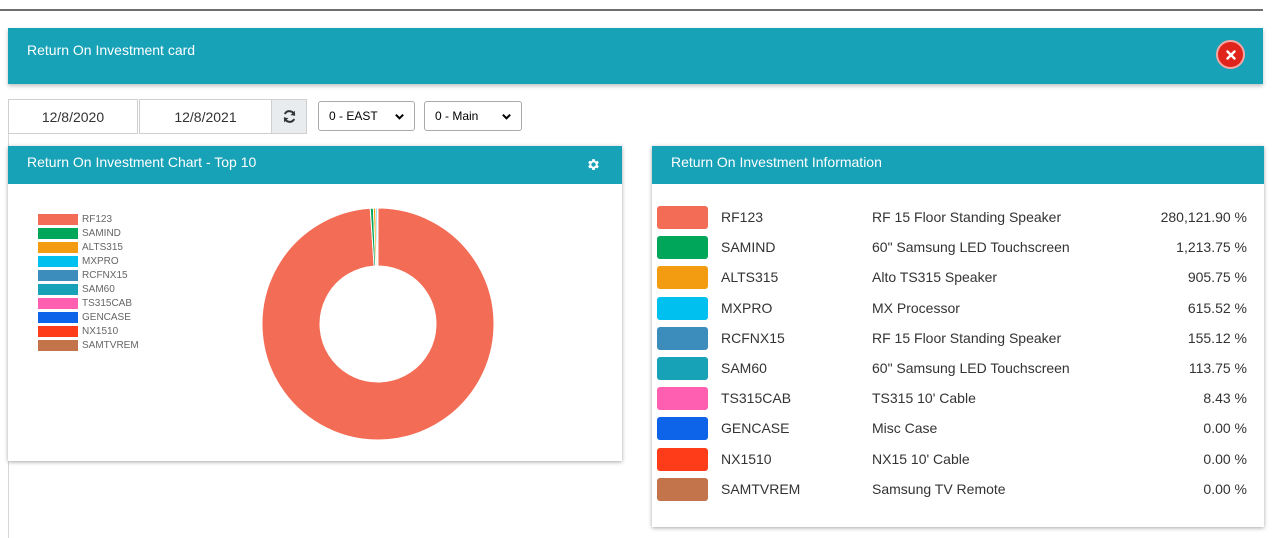 Image resolution: width=1277 pixels, height=538 pixels. What do you see at coordinates (100, 261) in the screenshot?
I see `legend-label: MXPRO` at bounding box center [100, 261].